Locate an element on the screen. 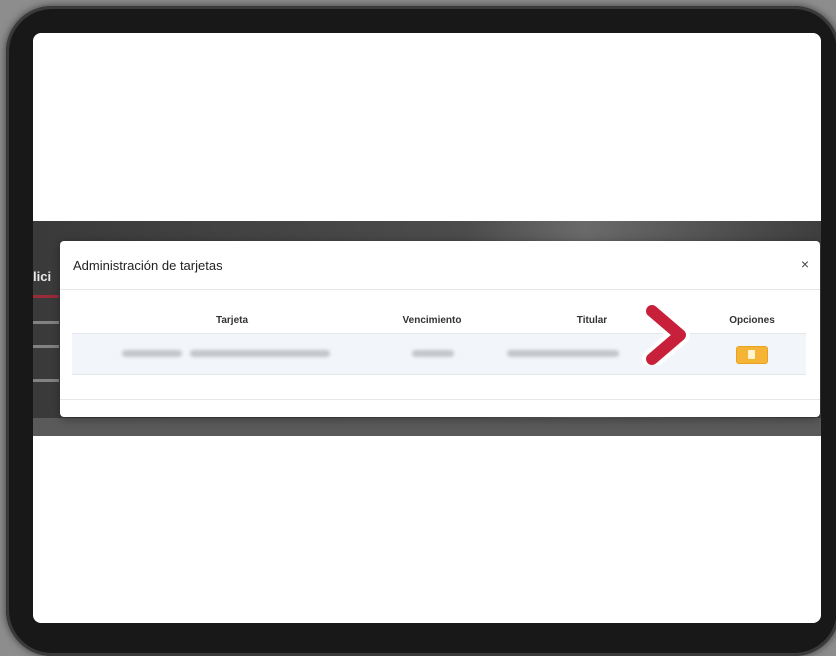  modal-header: Administración de tarjetas × is located at coordinates (440, 265).